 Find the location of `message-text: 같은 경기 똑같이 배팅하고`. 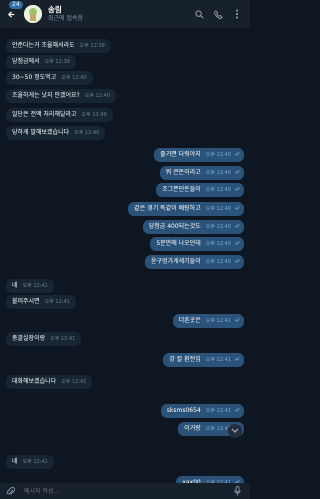

message-text: 같은 경기 똑같이 배팅하고 is located at coordinates (167, 208).